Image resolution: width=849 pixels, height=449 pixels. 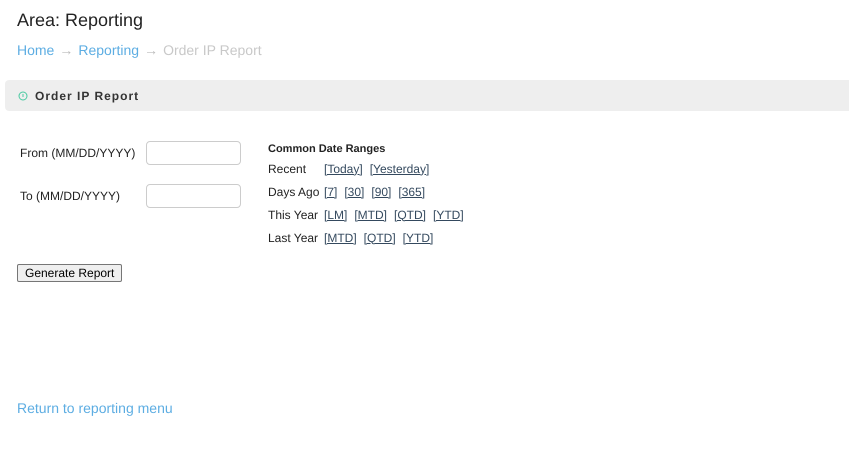 I want to click on range-label: Recent, so click(x=288, y=169).